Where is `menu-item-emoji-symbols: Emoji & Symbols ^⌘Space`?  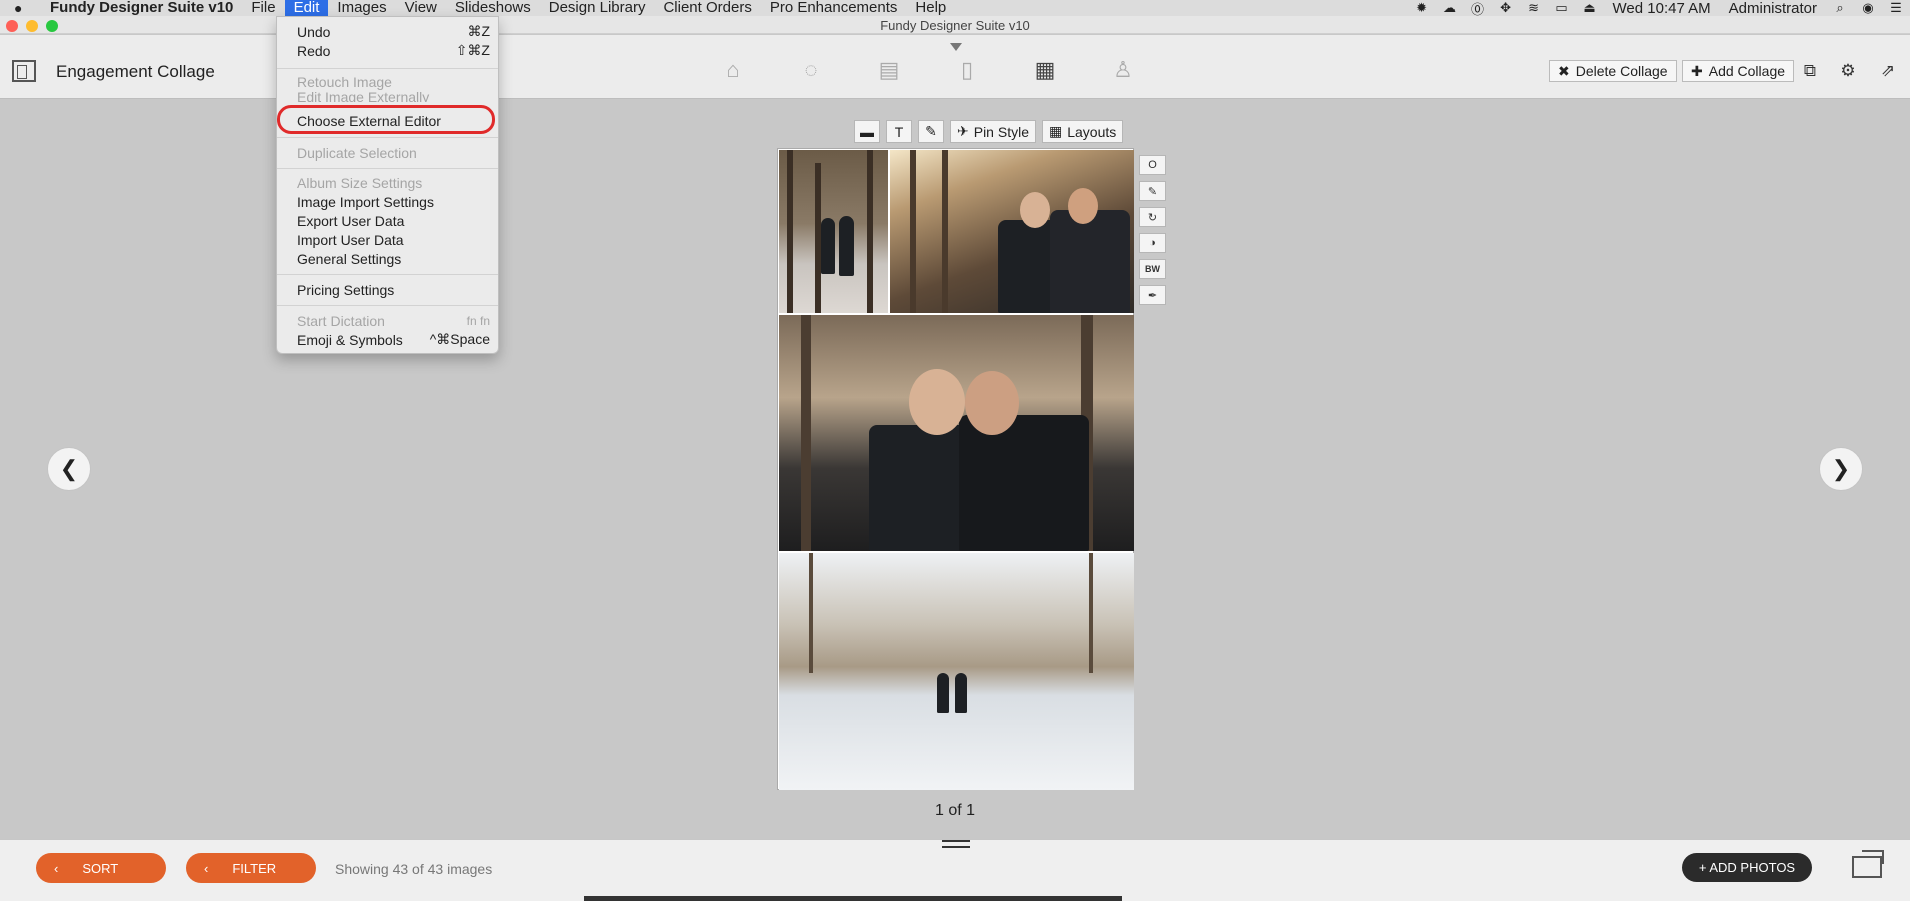
menu-item-emoji-symbols: Emoji & Symbols ^⌘Space is located at coordinates (387, 339).